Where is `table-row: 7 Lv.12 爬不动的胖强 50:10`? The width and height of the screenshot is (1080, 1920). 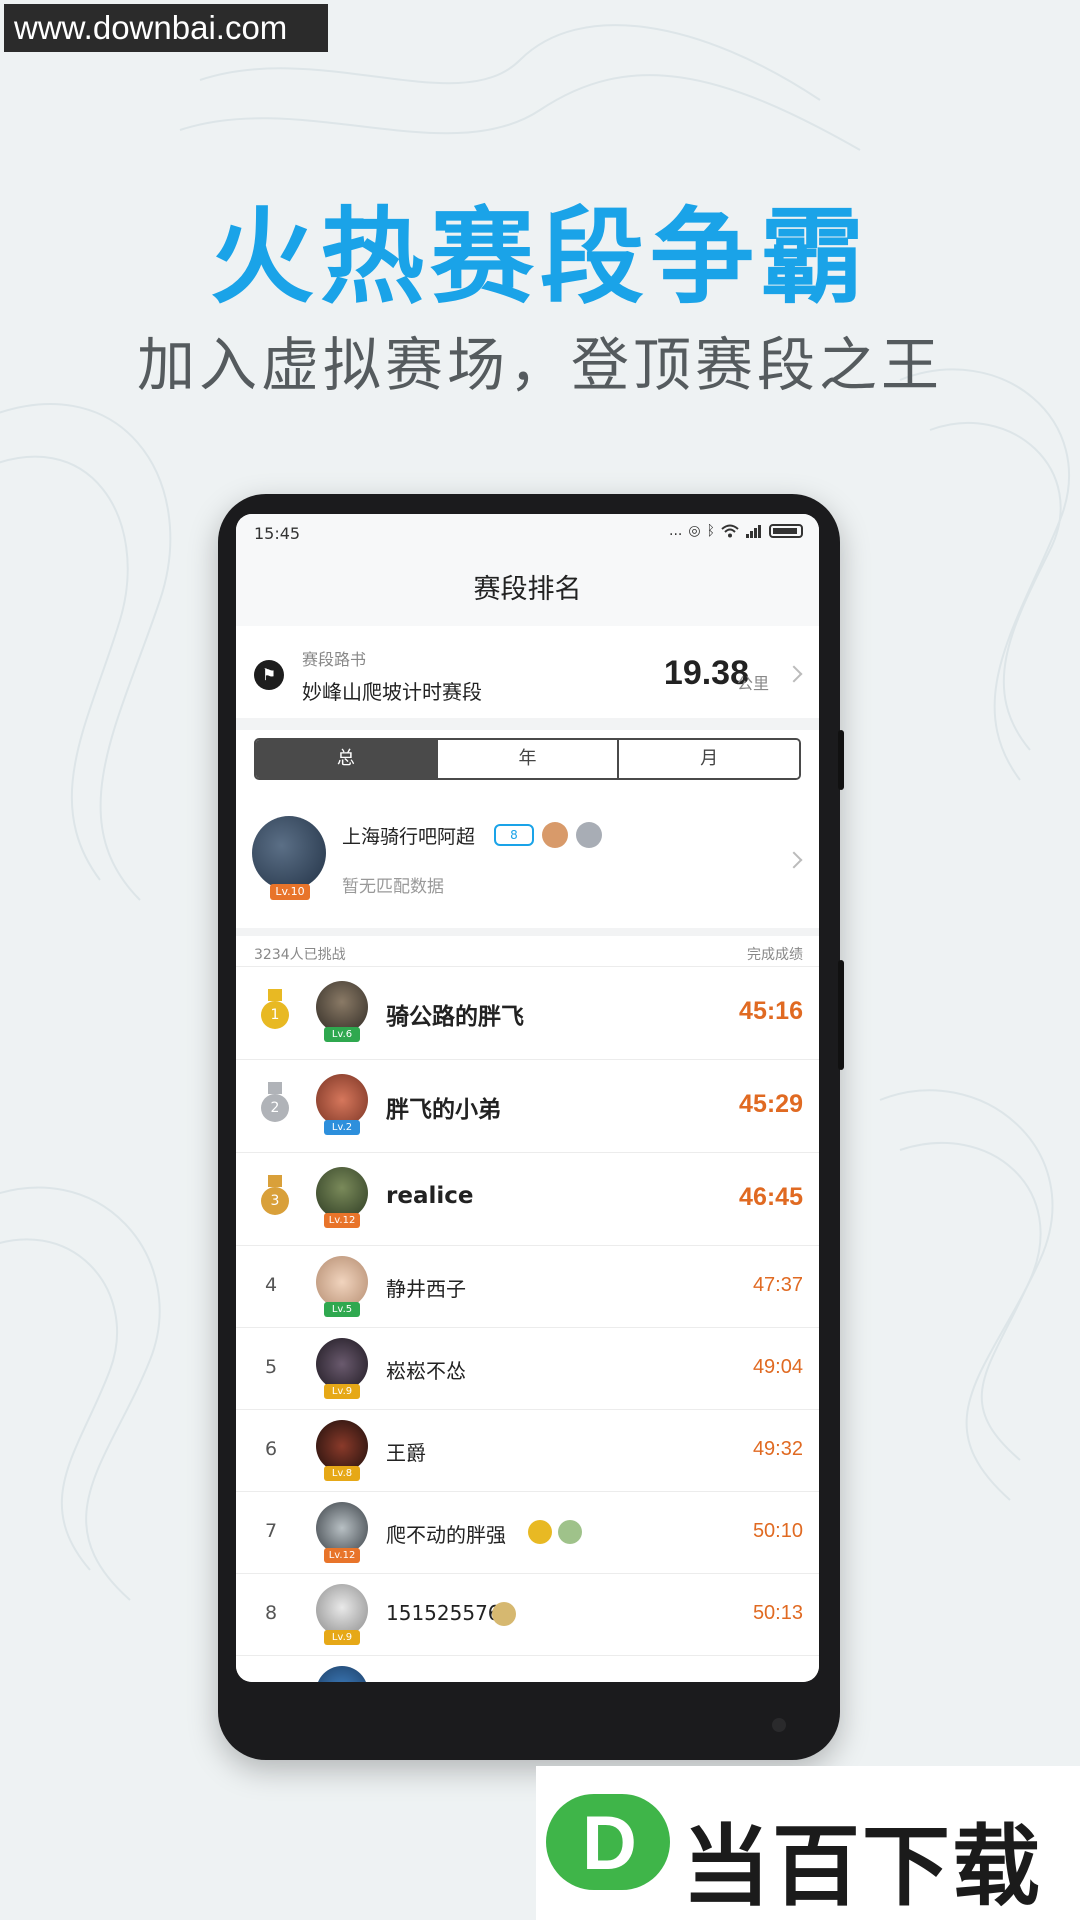
table-row: 7 Lv.12 爬不动的胖强 50:10 is located at coordinates (527, 1532).